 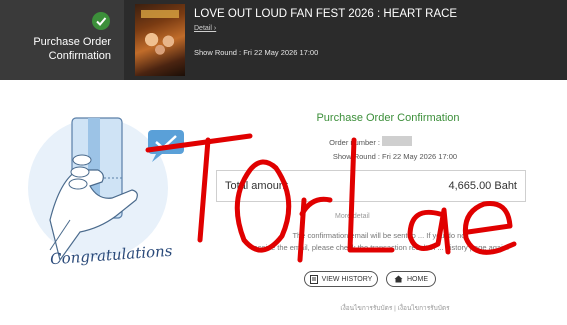 What do you see at coordinates (101, 21) in the screenshot?
I see `checkmark-icon` at bounding box center [101, 21].